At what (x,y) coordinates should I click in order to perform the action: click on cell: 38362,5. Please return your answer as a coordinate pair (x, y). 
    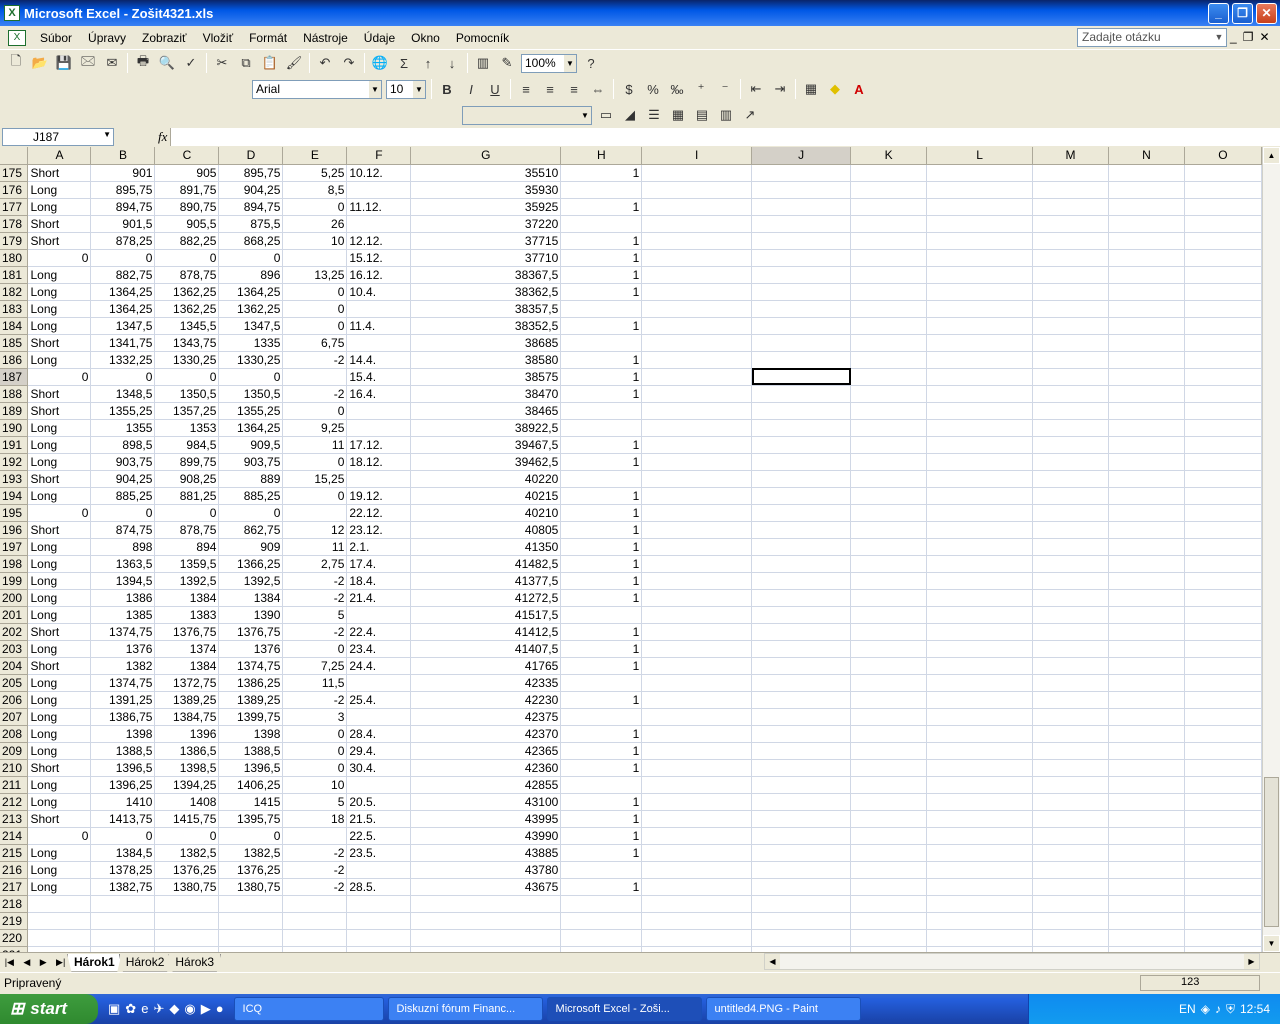
    Looking at the image, I should click on (486, 292).